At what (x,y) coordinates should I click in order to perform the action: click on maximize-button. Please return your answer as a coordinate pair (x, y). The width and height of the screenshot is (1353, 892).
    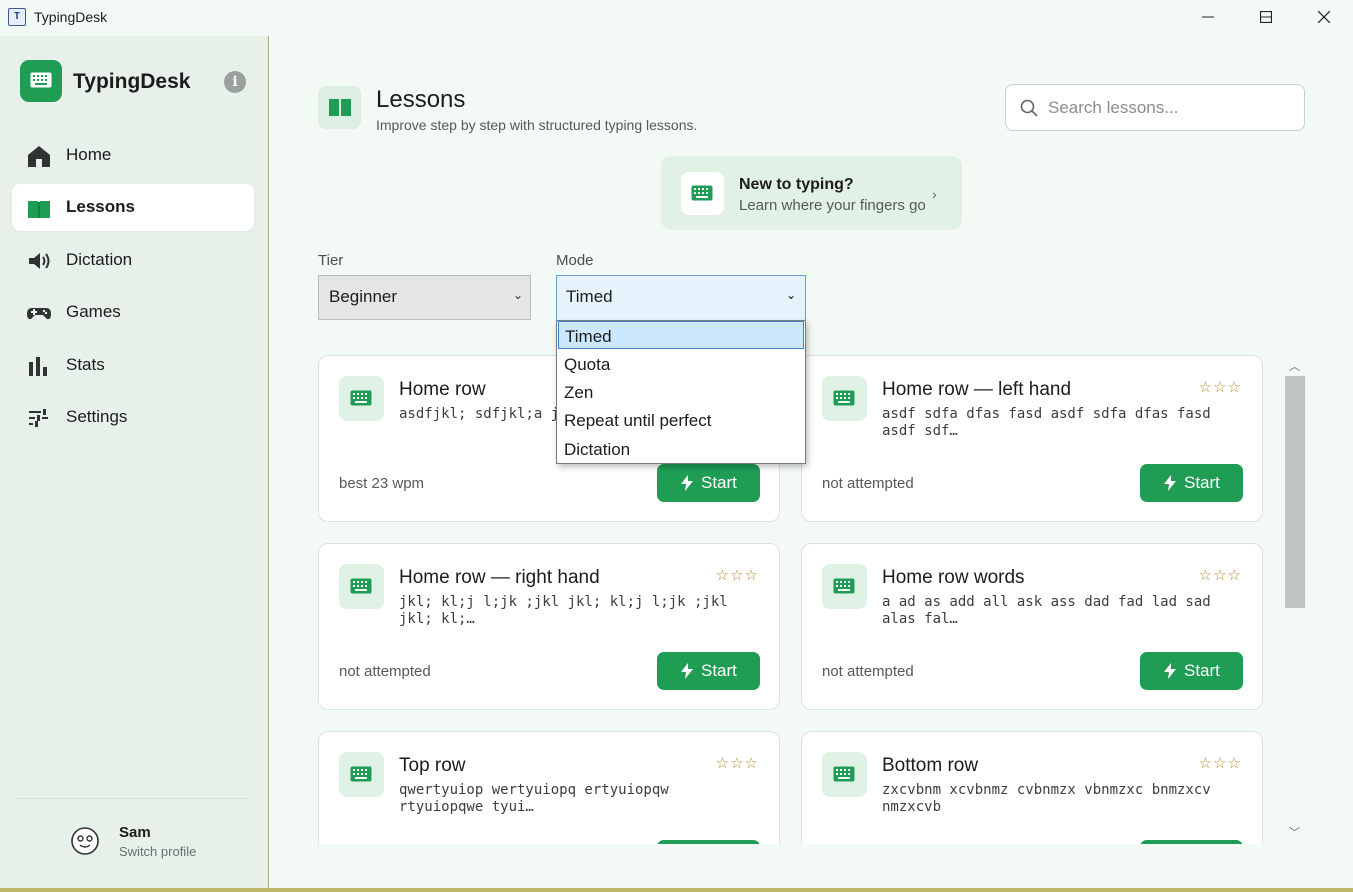
    Looking at the image, I should click on (1266, 17).